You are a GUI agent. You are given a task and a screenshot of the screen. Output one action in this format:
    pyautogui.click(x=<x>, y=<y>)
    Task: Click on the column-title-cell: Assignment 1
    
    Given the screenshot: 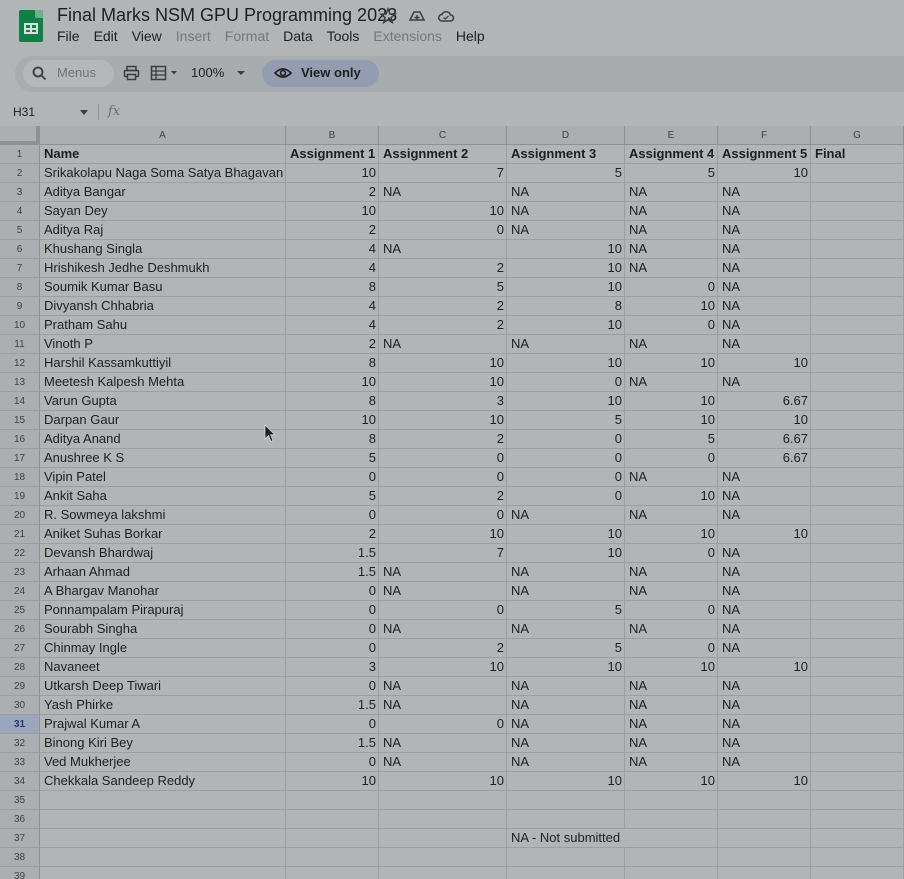 What is the action you would take?
    pyautogui.click(x=332, y=154)
    